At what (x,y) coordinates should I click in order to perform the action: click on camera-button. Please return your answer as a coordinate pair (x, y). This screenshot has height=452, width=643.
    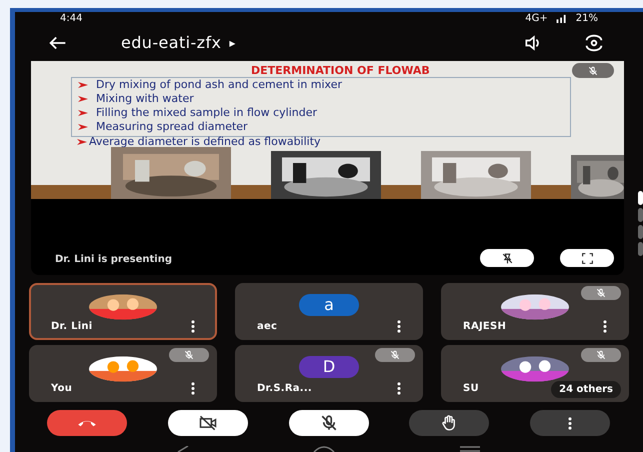
    Looking at the image, I should click on (208, 423).